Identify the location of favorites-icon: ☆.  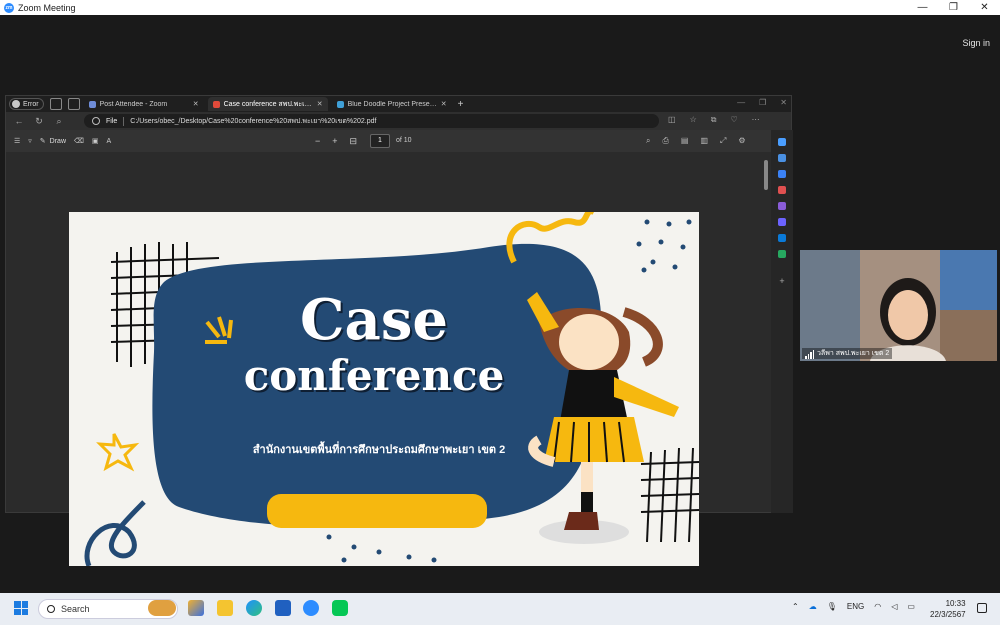
(693, 120).